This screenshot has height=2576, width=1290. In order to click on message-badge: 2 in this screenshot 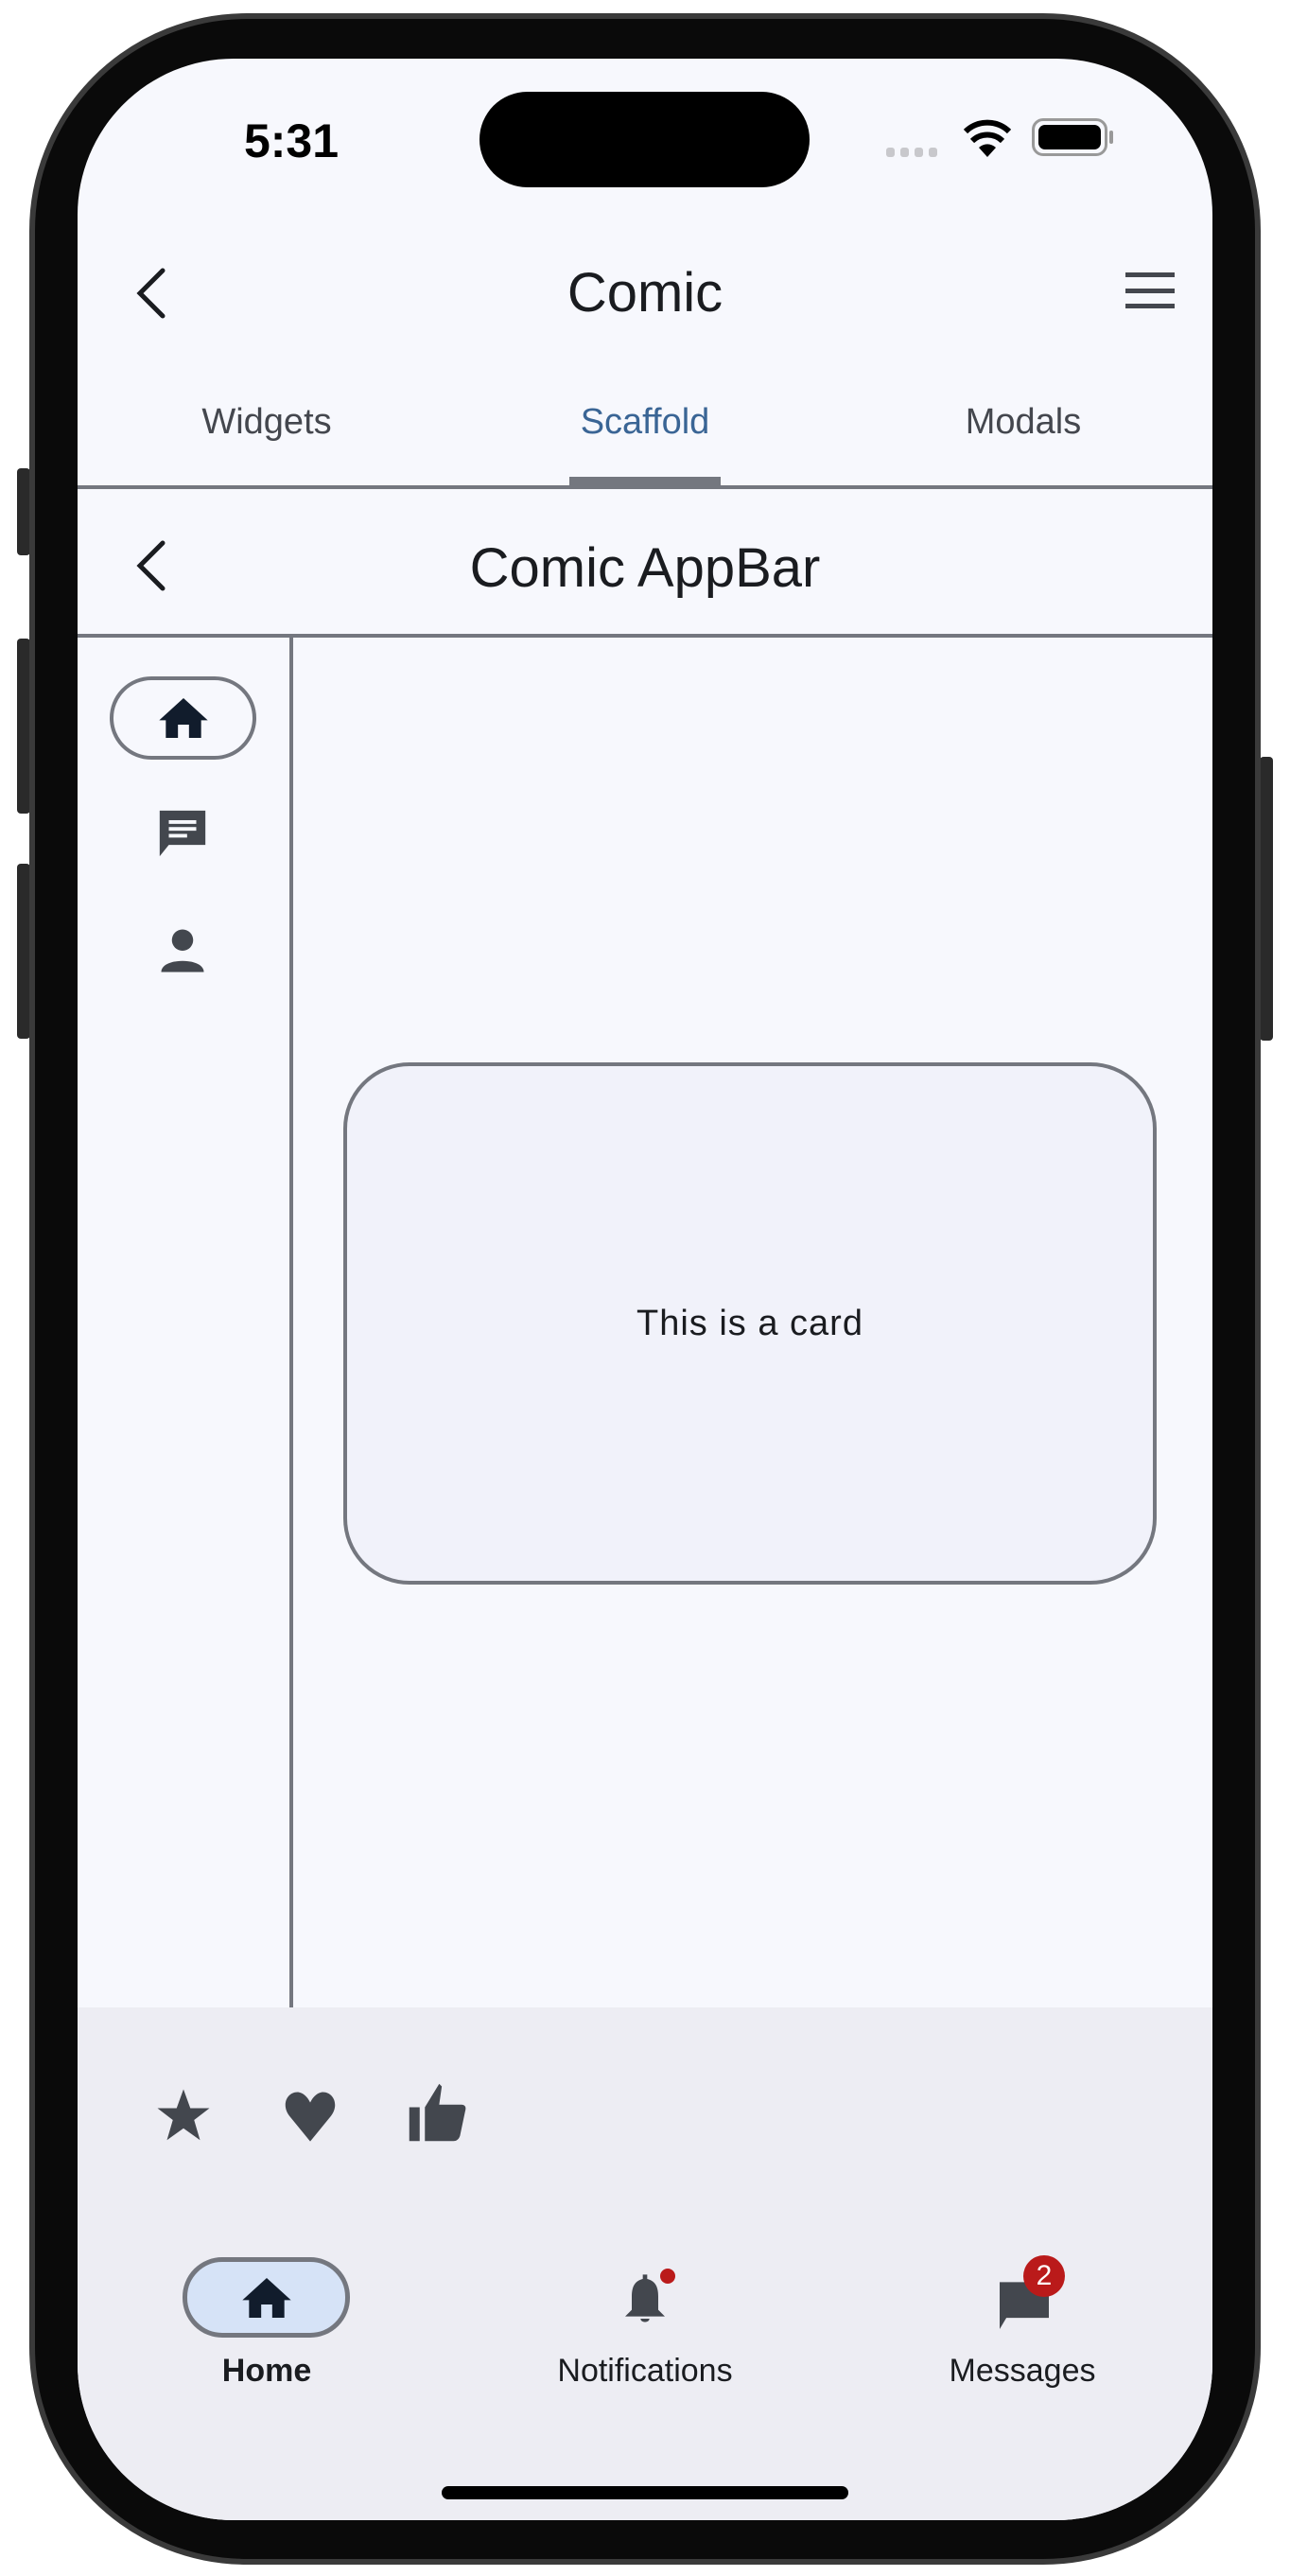, I will do `click(1044, 2276)`.